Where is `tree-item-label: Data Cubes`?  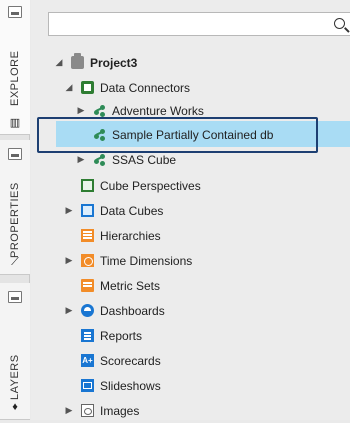 tree-item-label: Data Cubes is located at coordinates (132, 210).